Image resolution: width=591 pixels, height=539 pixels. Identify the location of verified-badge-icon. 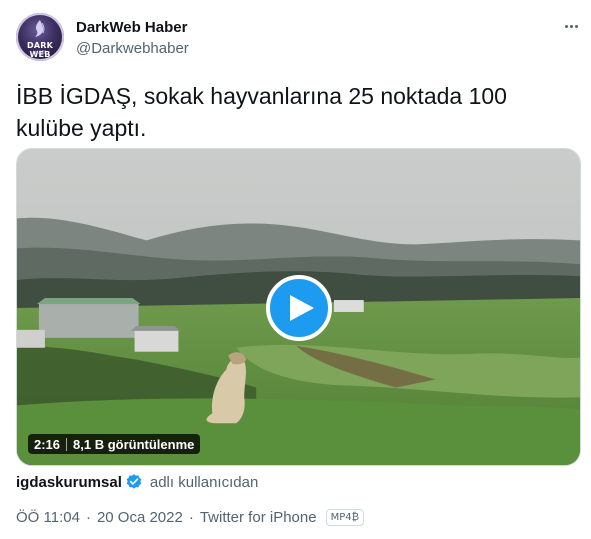
(134, 481).